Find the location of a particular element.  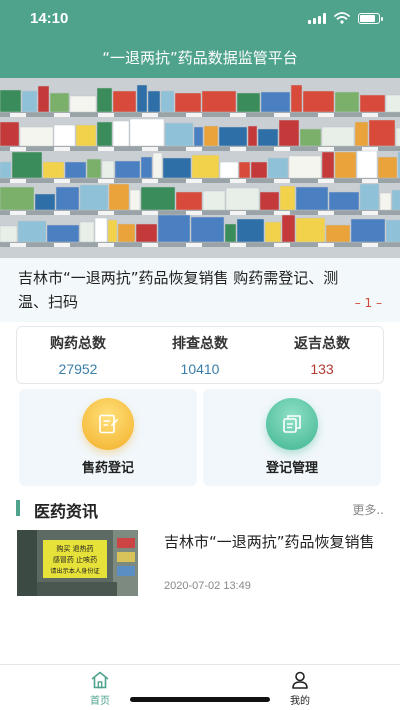

stats-card: 购药总数 27952 排查总数 10410 返吉总数 133 is located at coordinates (200, 355).